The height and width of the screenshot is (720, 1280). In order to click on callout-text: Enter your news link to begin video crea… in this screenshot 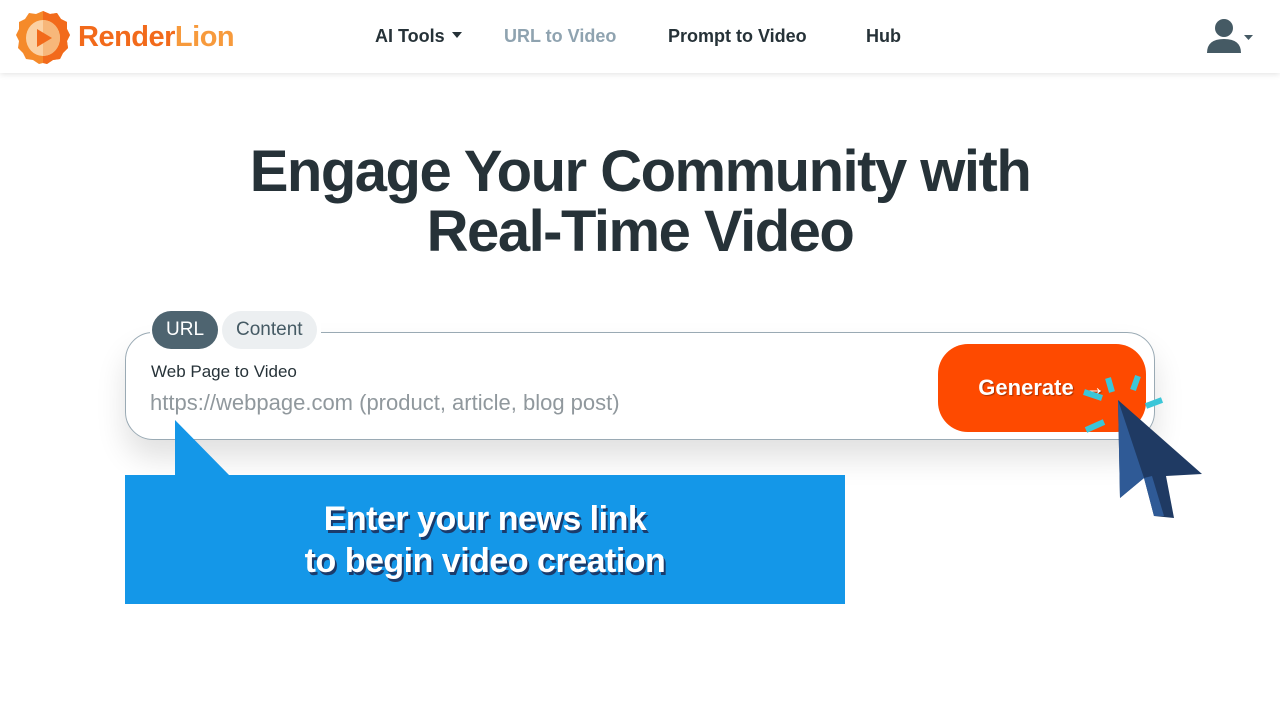, I will do `click(485, 540)`.